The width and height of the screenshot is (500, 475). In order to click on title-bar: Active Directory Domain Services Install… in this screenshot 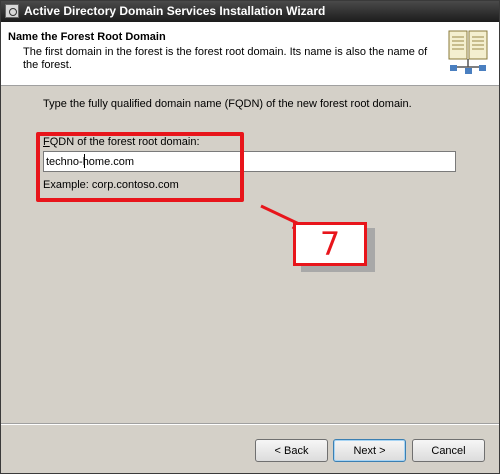, I will do `click(250, 11)`.